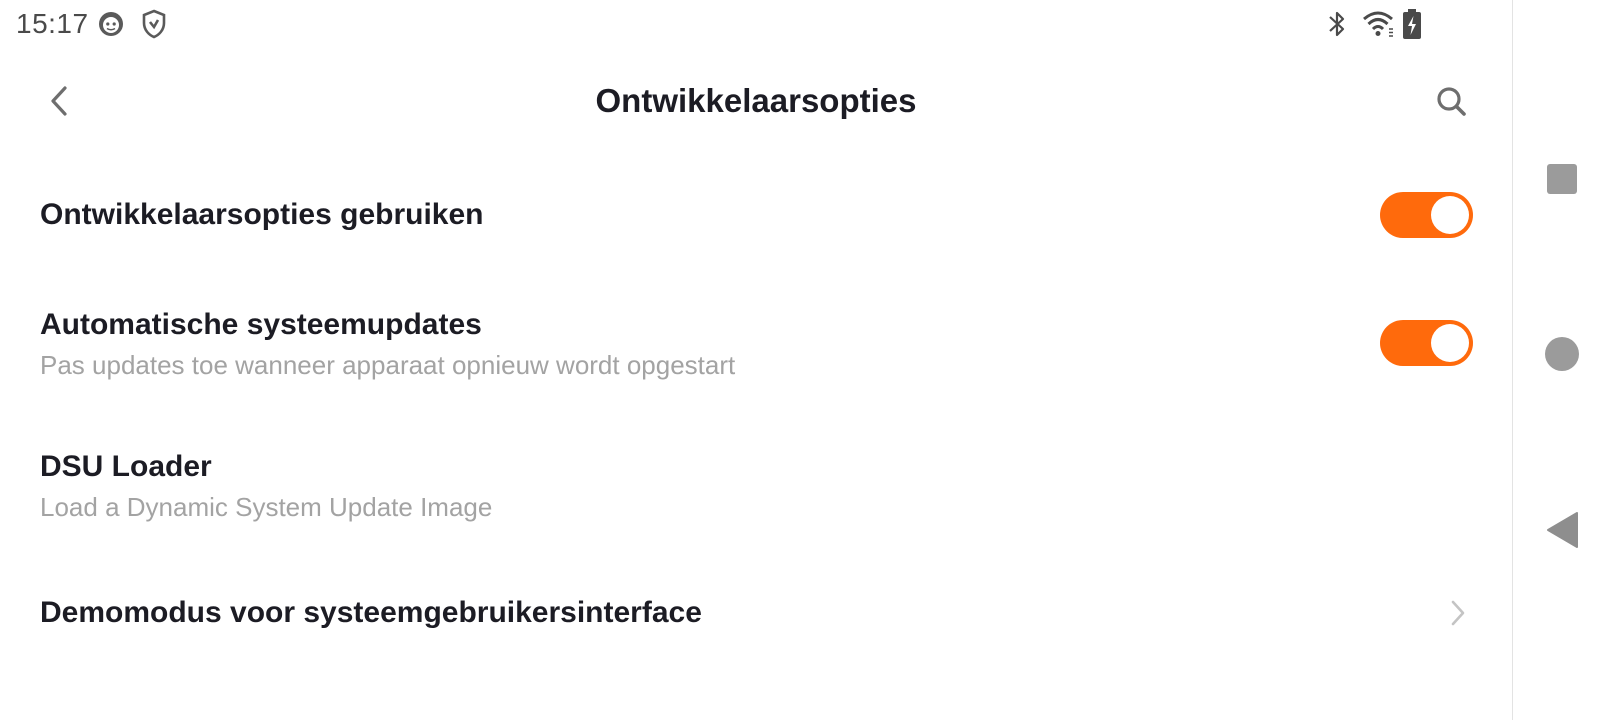 The width and height of the screenshot is (1600, 720). I want to click on bluetooth-icon, so click(1337, 24).